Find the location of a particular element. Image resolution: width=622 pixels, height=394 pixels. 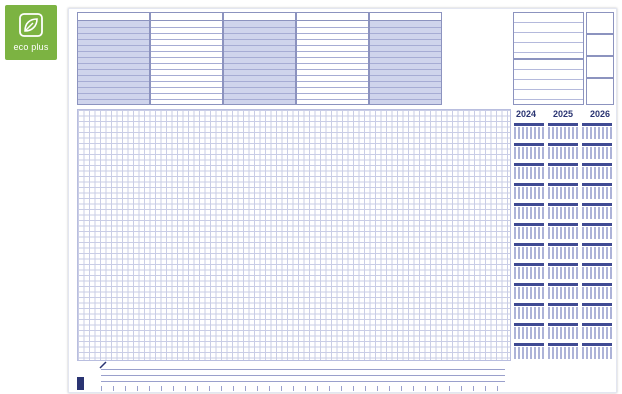

brand-logo is located at coordinates (80, 383).